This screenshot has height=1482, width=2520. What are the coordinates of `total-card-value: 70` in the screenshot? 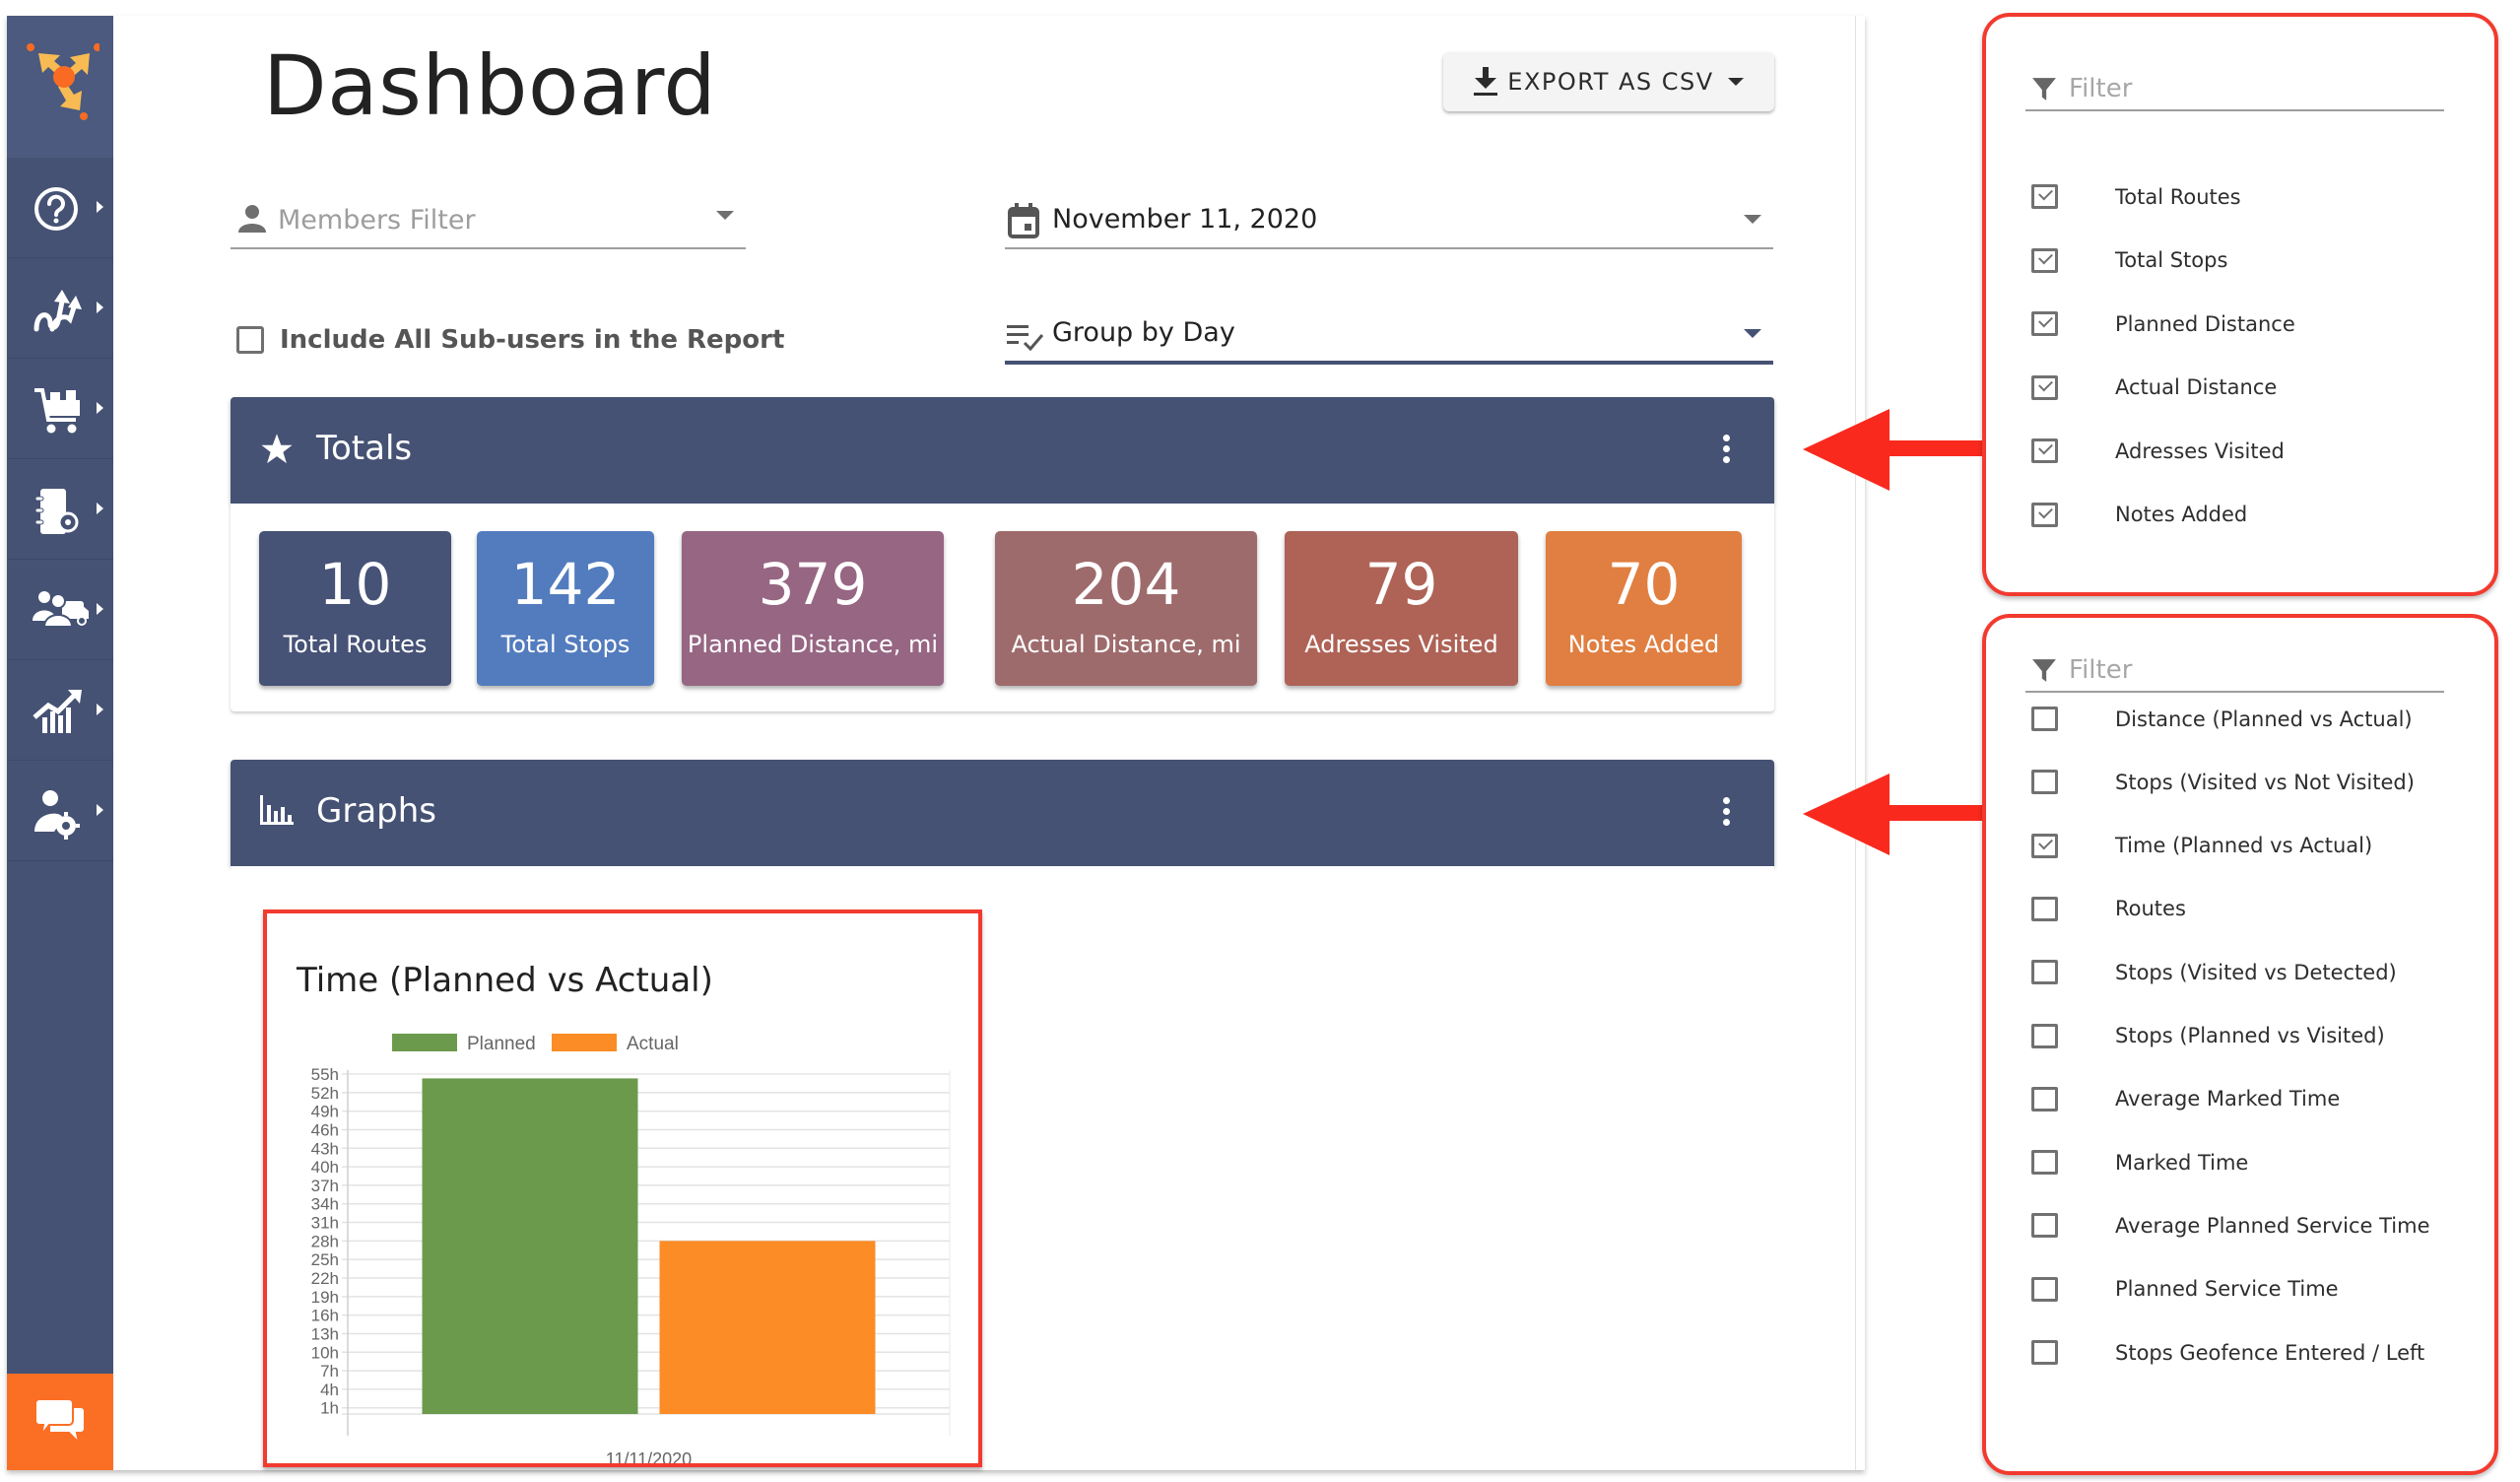 It's located at (1644, 584).